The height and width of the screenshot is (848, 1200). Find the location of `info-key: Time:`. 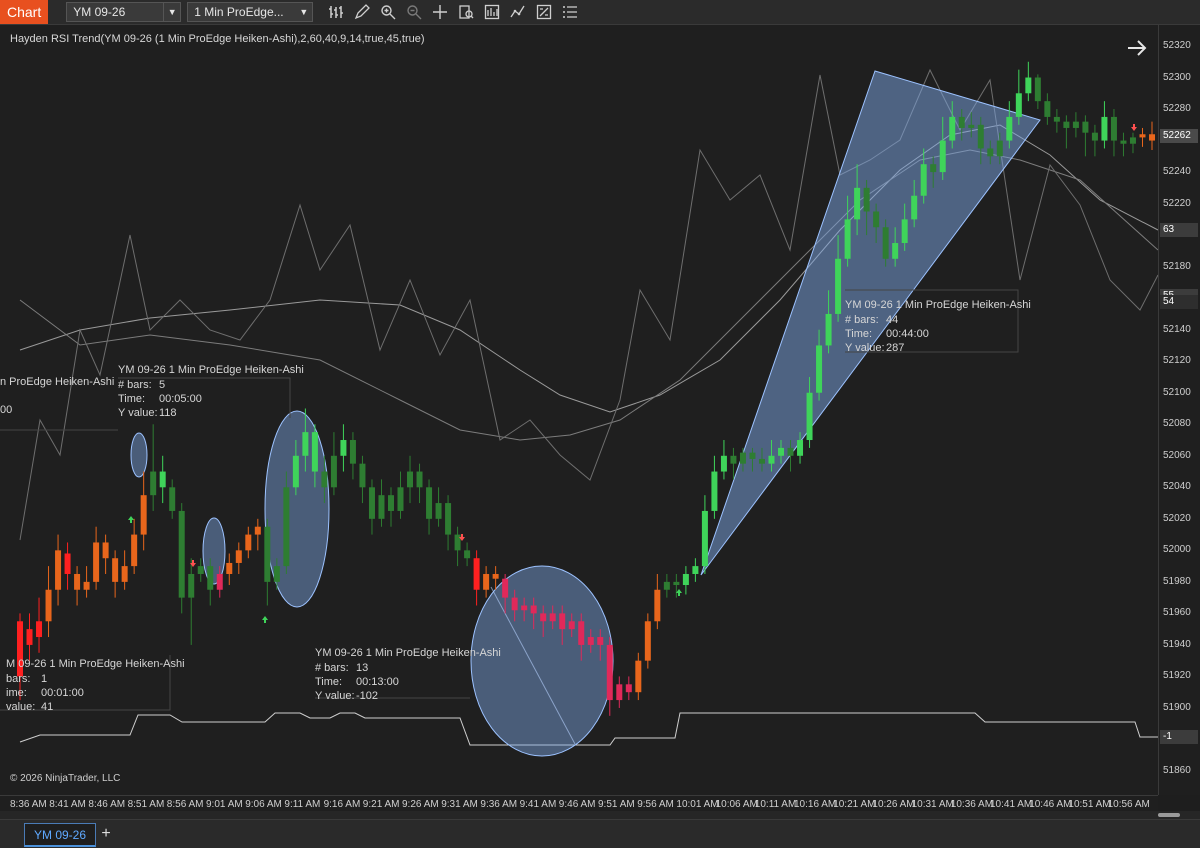

info-key: Time: is located at coordinates (859, 334).